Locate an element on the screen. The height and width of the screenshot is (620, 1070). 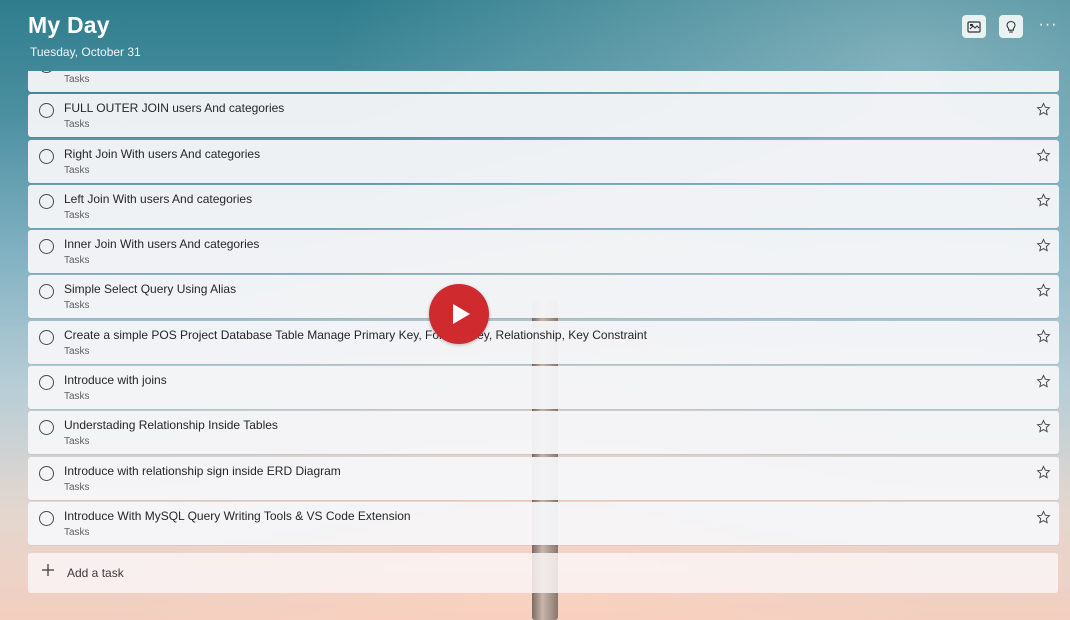
background-icon is located at coordinates (974, 26).